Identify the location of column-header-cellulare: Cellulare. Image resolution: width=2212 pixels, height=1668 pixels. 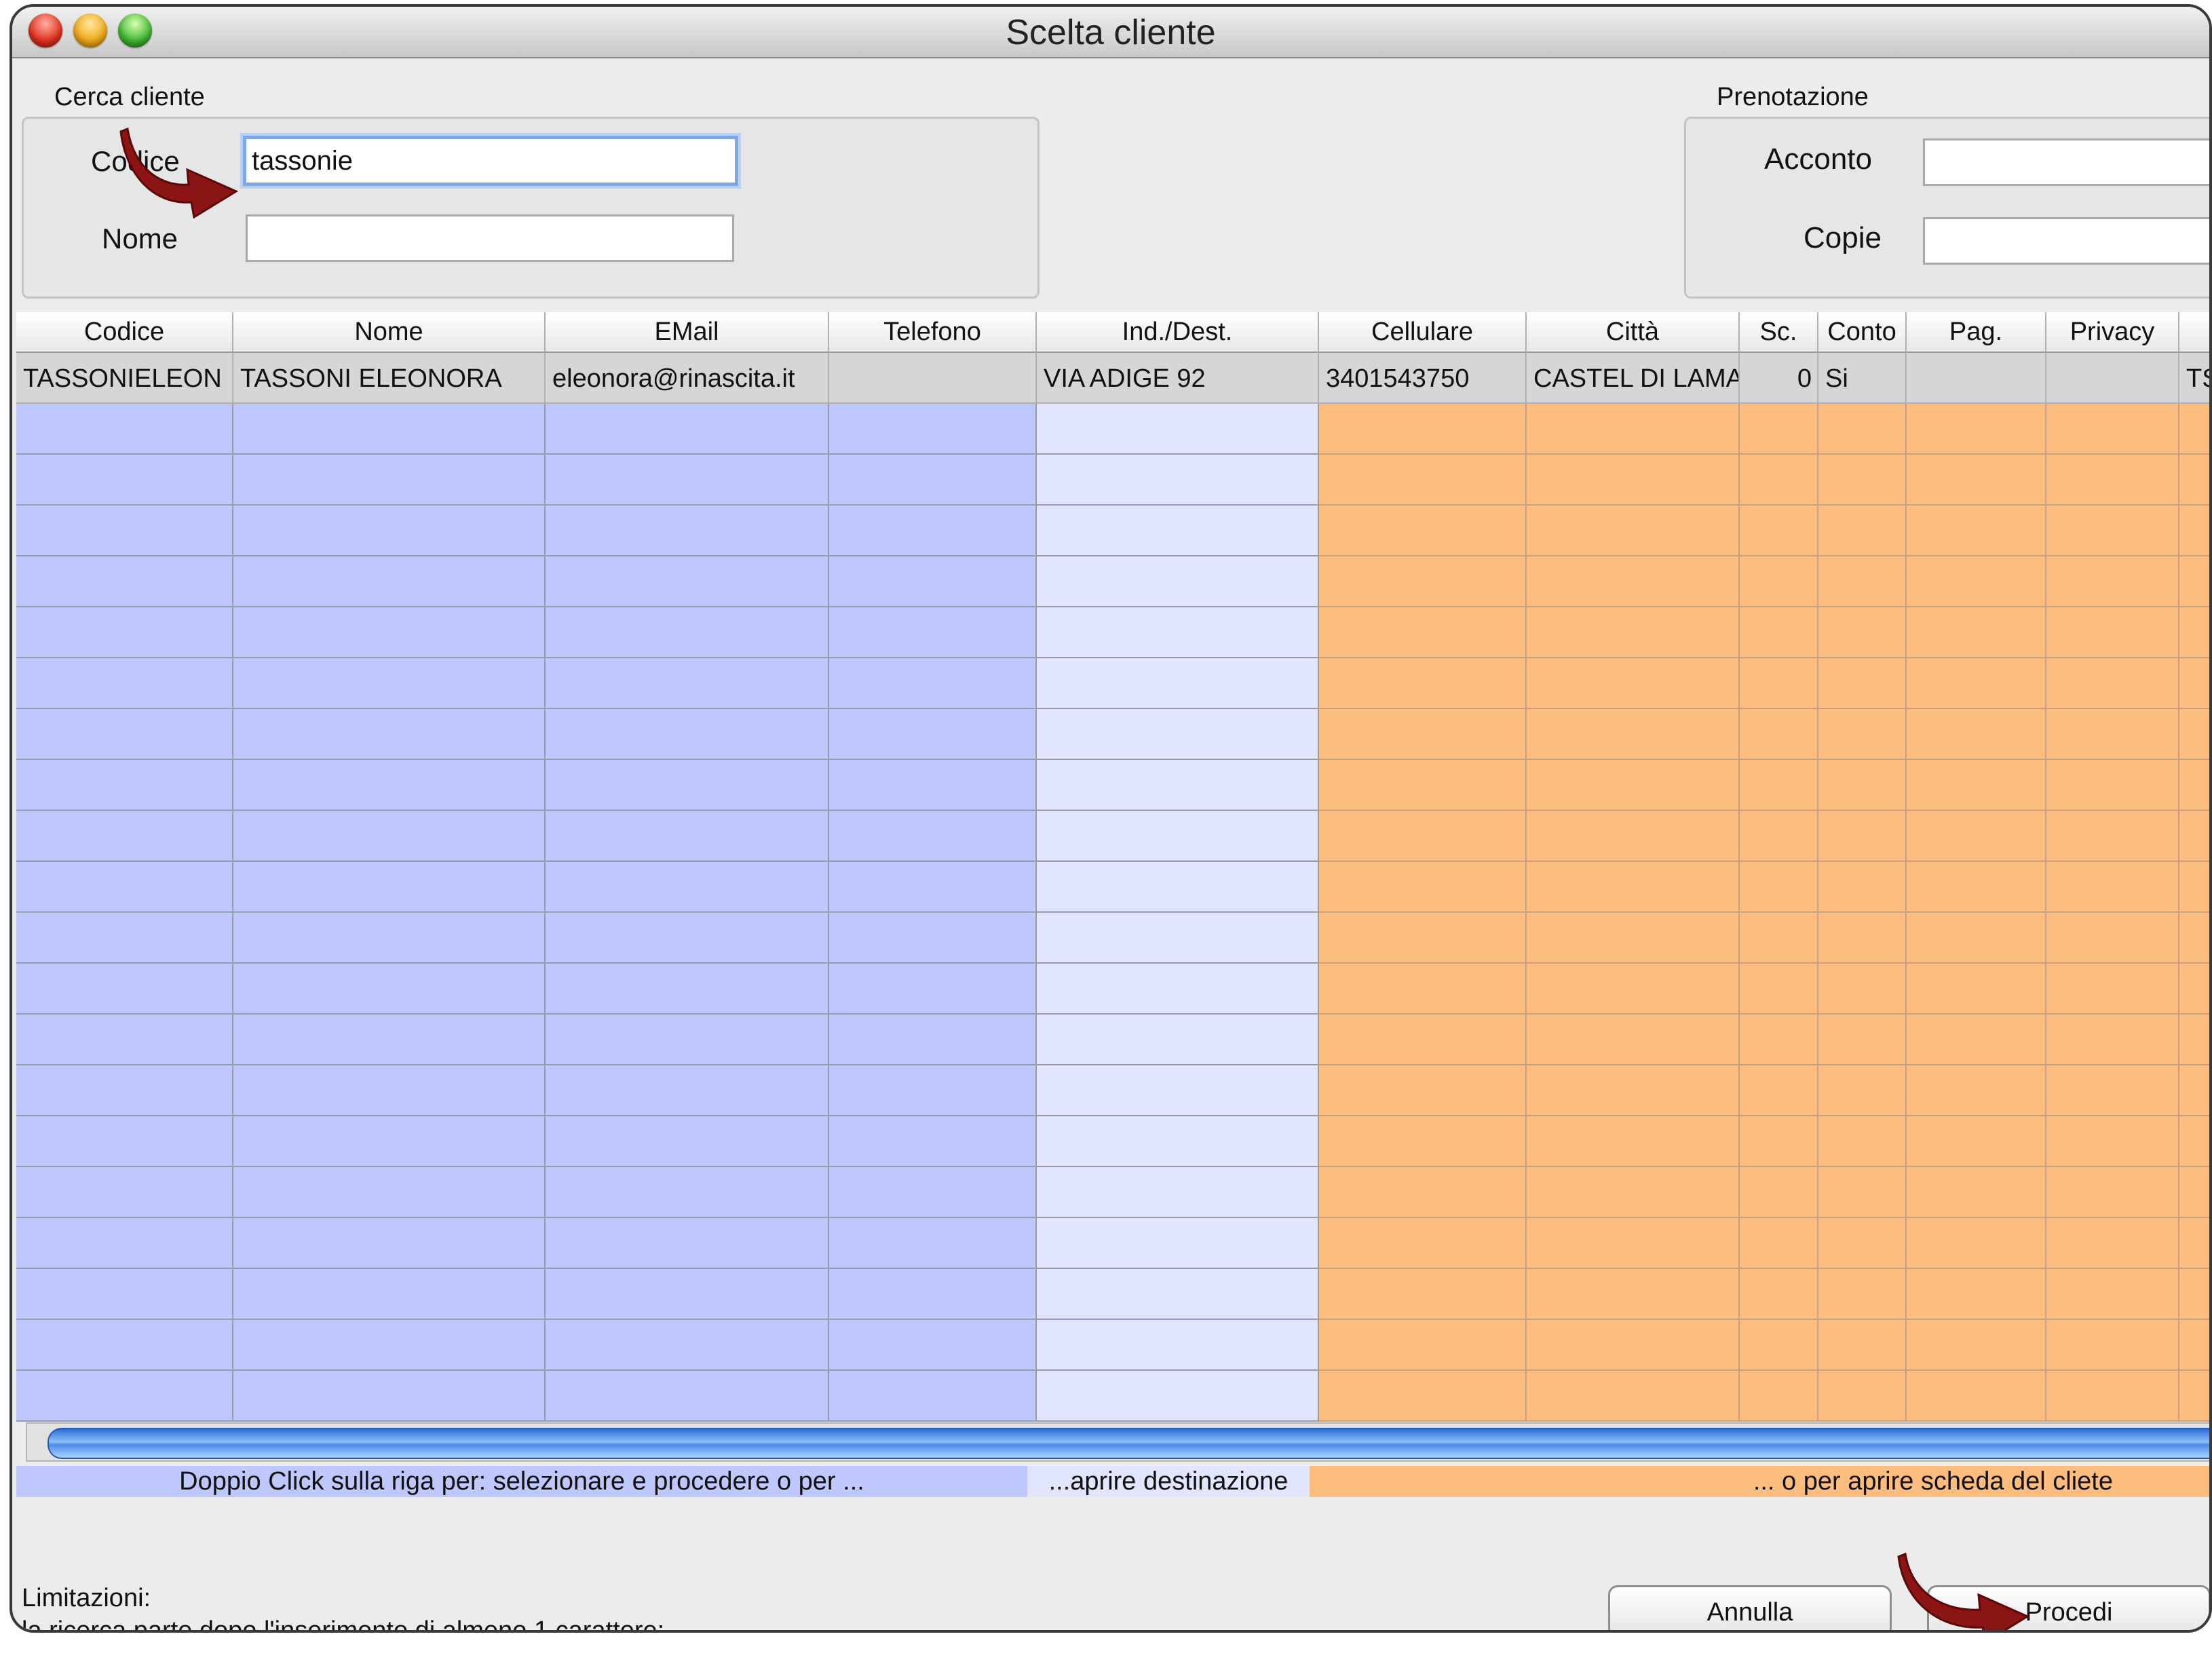
(1423, 332).